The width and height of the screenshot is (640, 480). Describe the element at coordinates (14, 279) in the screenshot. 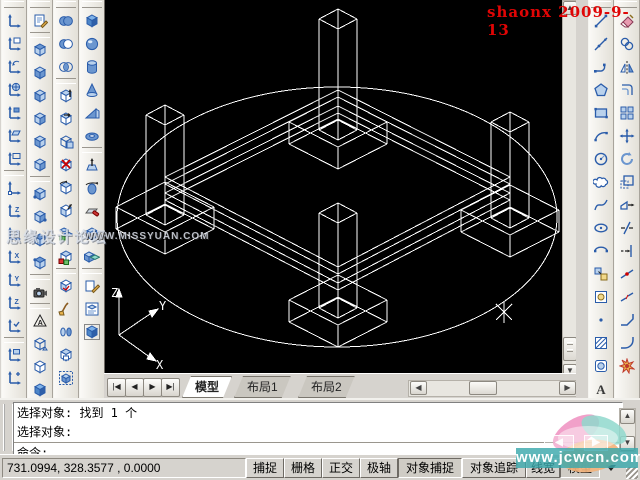

I see `y-axis-rotate-ucs-icon: Y` at that location.